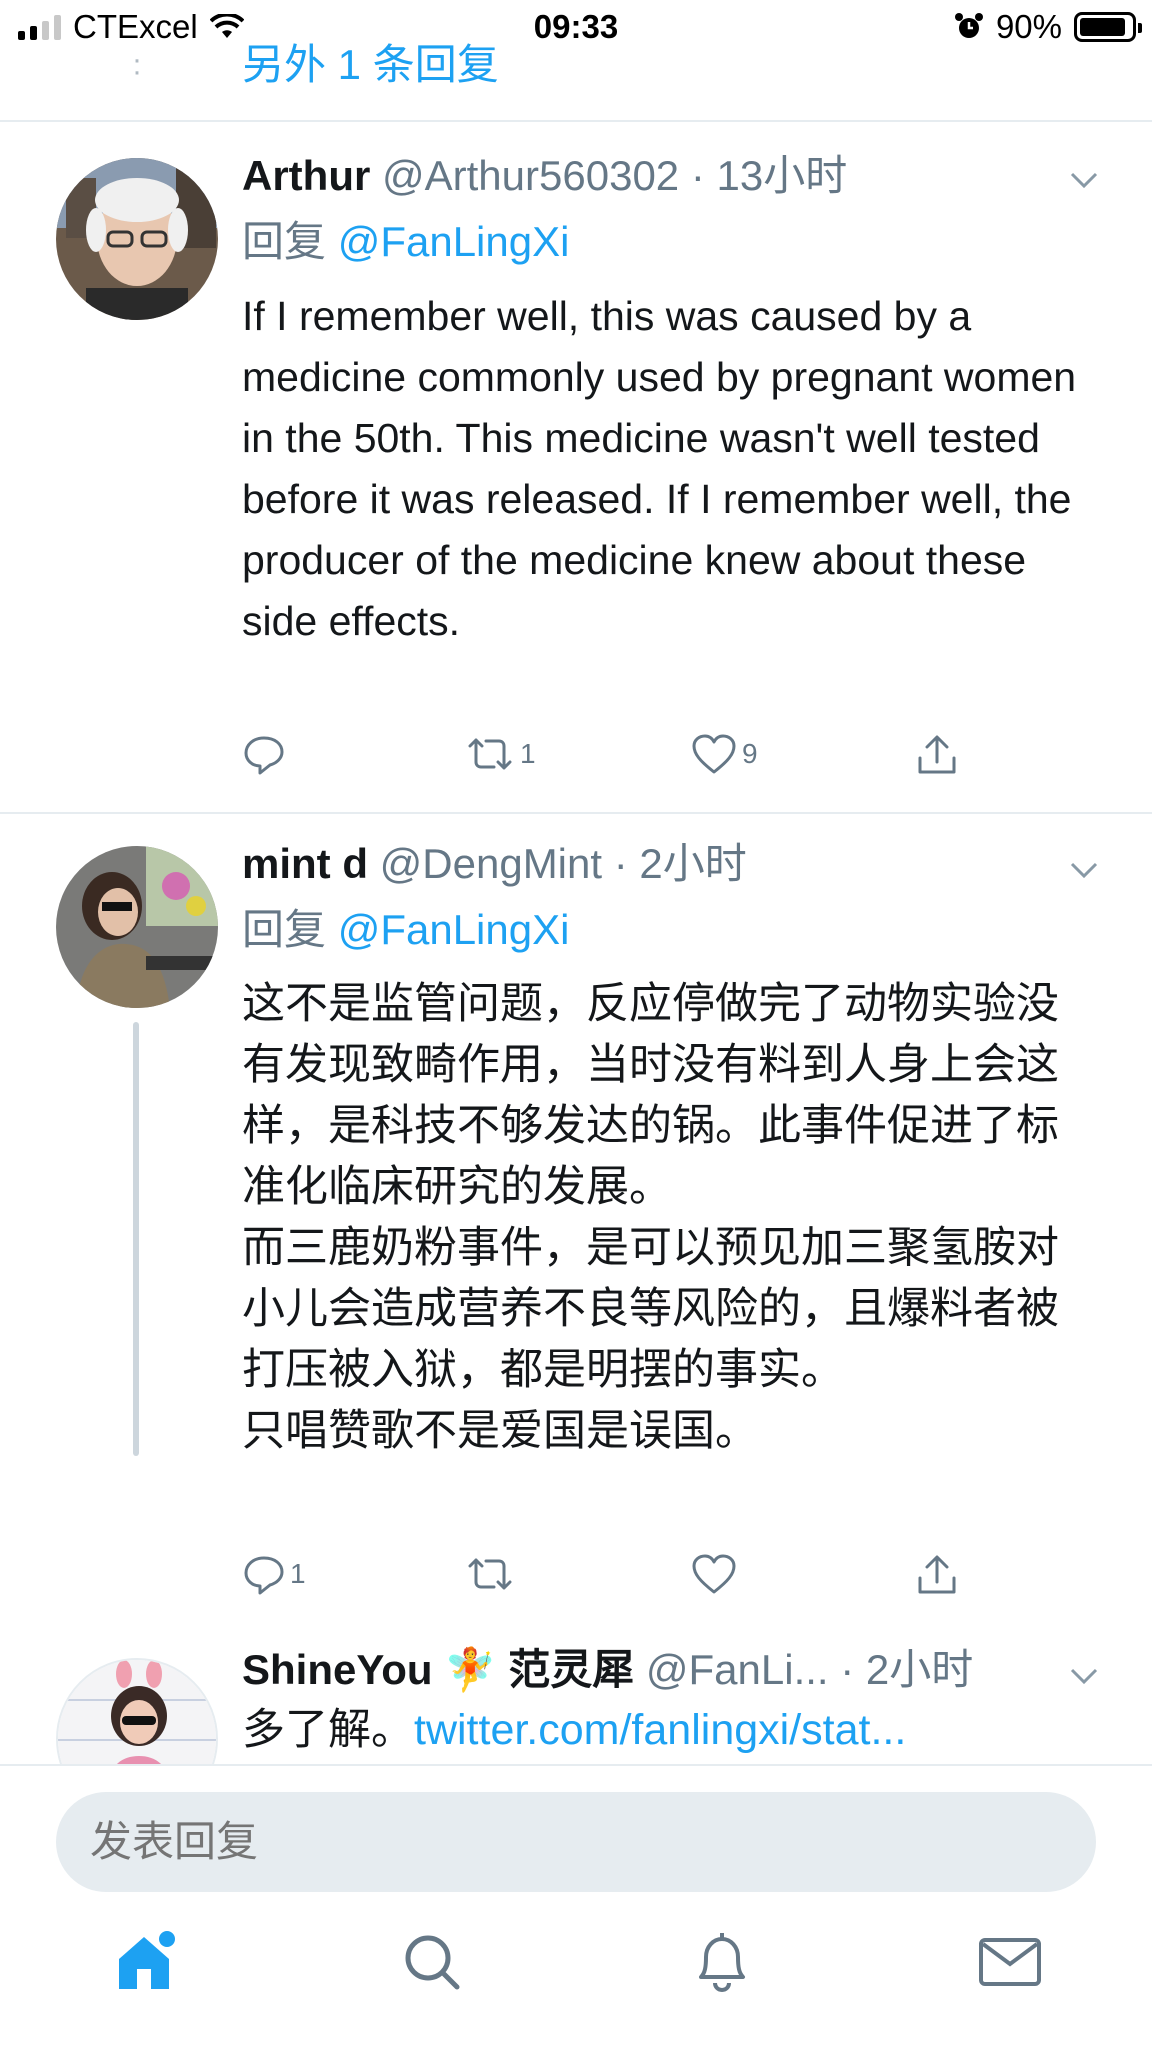 This screenshot has width=1152, height=2048. What do you see at coordinates (576, 81) in the screenshot?
I see `more-replies-row: · · 另外 1 条回复` at bounding box center [576, 81].